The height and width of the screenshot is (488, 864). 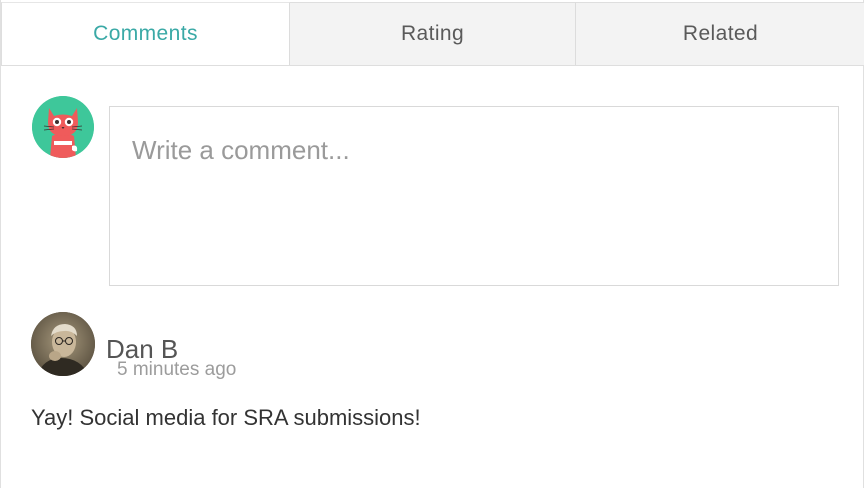 I want to click on cat-avatar-icon, so click(x=63, y=127).